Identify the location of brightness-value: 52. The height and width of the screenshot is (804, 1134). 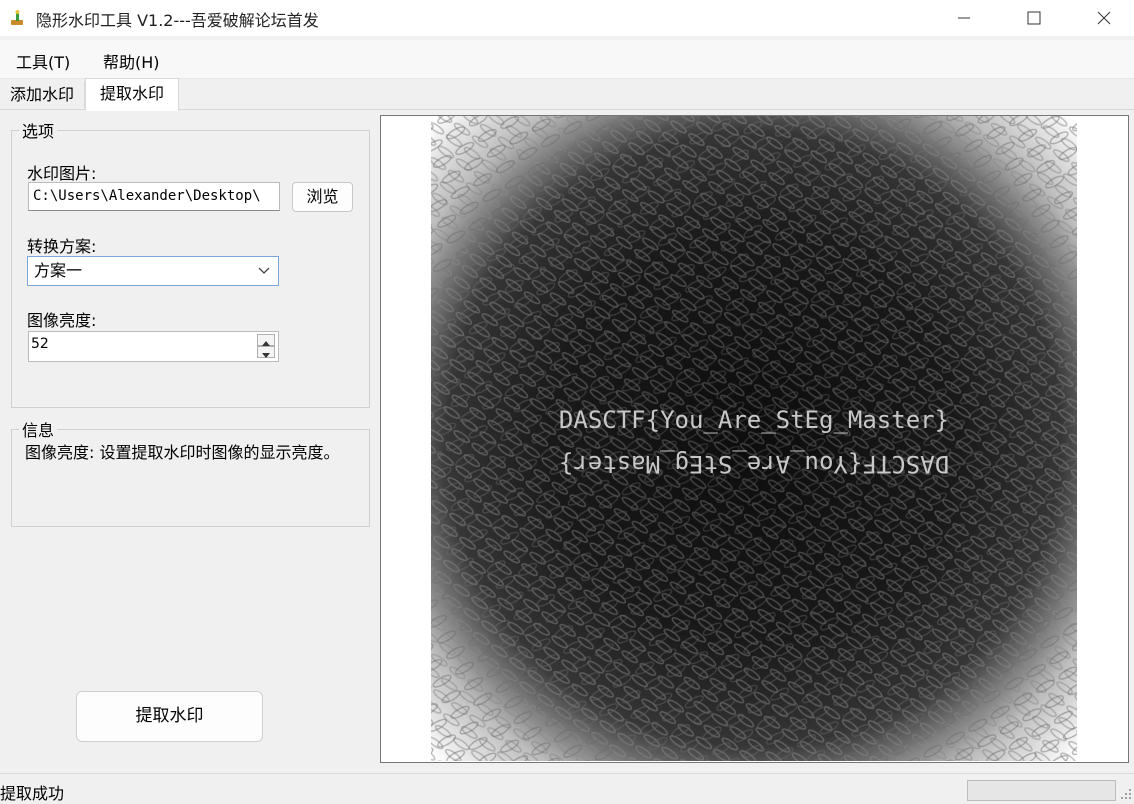
(40, 344).